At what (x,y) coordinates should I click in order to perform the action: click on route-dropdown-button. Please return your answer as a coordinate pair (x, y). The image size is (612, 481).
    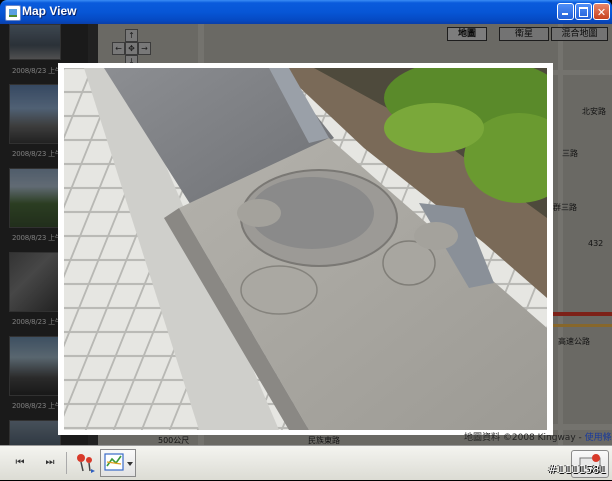
    Looking at the image, I should click on (118, 463).